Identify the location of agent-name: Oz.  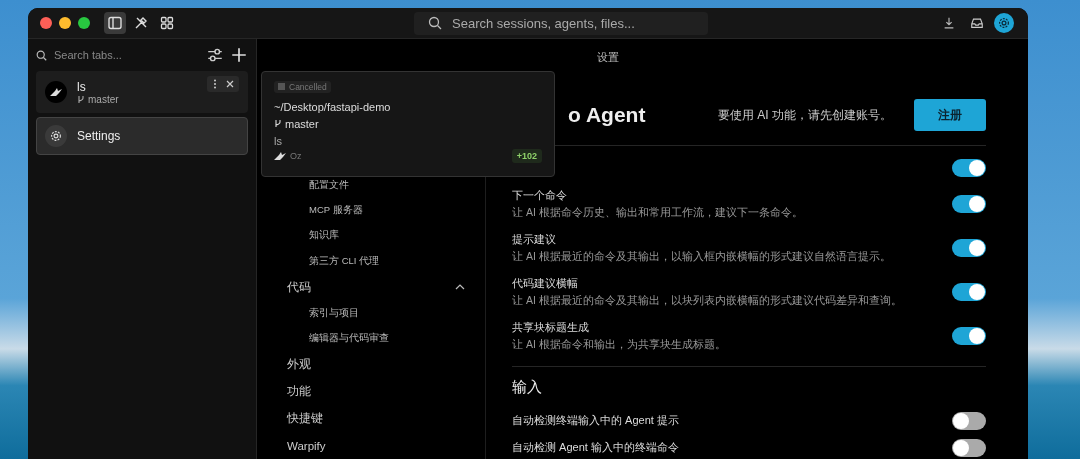
(296, 156).